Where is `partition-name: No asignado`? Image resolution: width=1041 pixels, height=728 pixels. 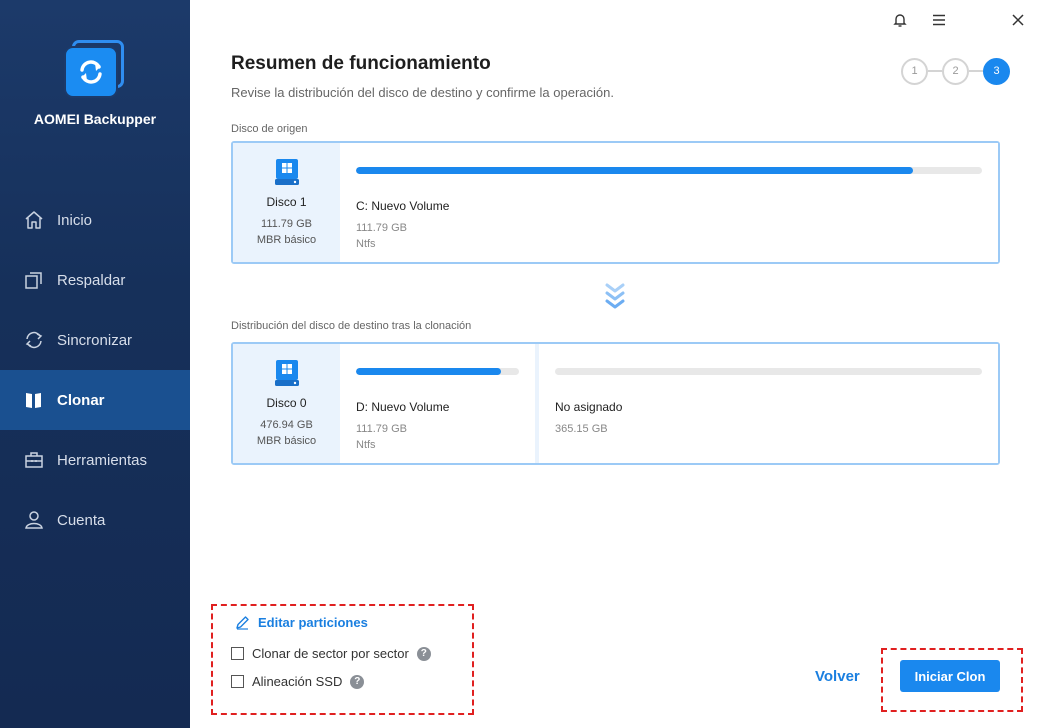
partition-name: No asignado is located at coordinates (589, 407).